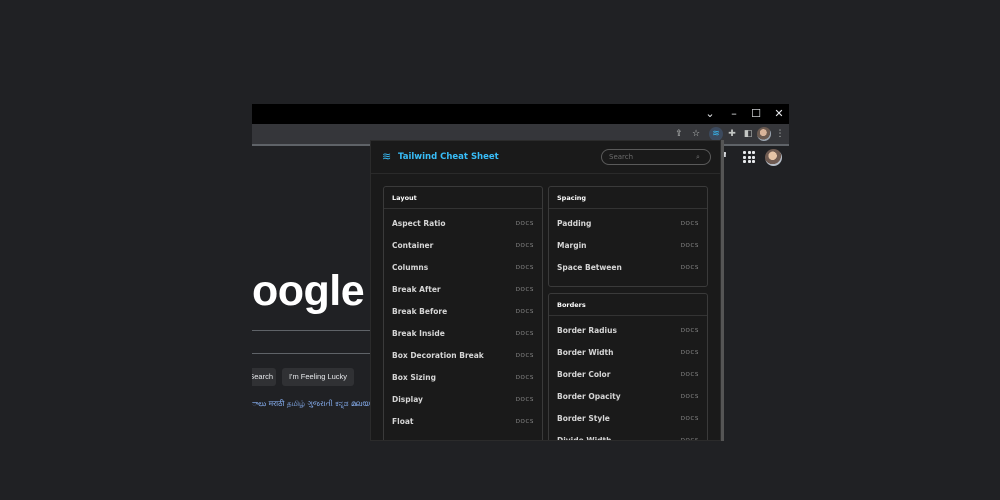 The image size is (1000, 500). Describe the element at coordinates (696, 134) in the screenshot. I see `bookmark-star-icon: ☆` at that location.